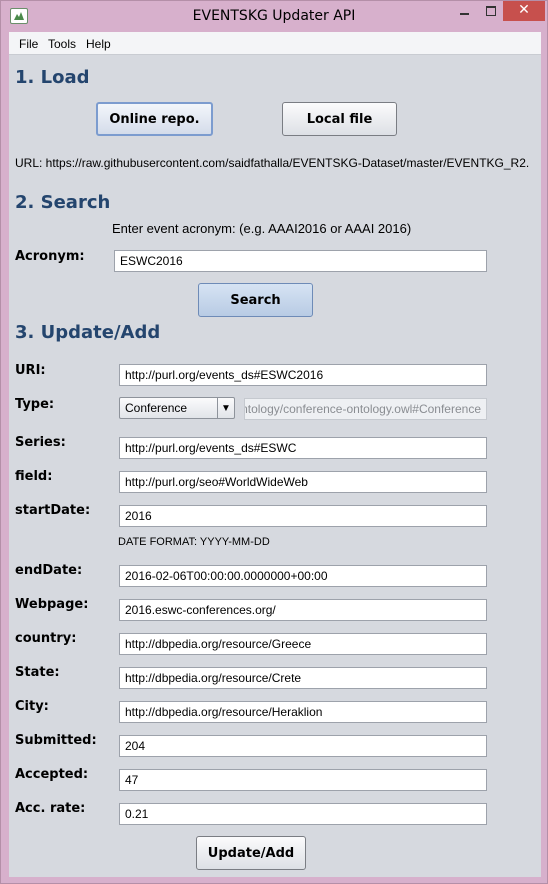 The image size is (548, 884). What do you see at coordinates (303, 375) in the screenshot?
I see `uri-input: http://purl.org/events_ds#ESWC2016` at bounding box center [303, 375].